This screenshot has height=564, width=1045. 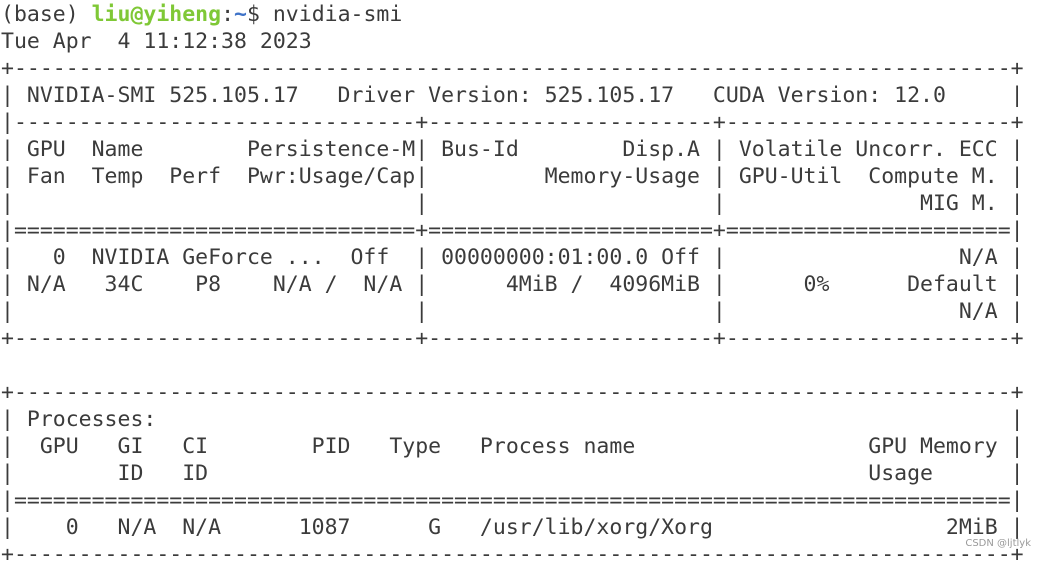 I want to click on processes-header-row: | ID ID Usage |, so click(x=512, y=473).